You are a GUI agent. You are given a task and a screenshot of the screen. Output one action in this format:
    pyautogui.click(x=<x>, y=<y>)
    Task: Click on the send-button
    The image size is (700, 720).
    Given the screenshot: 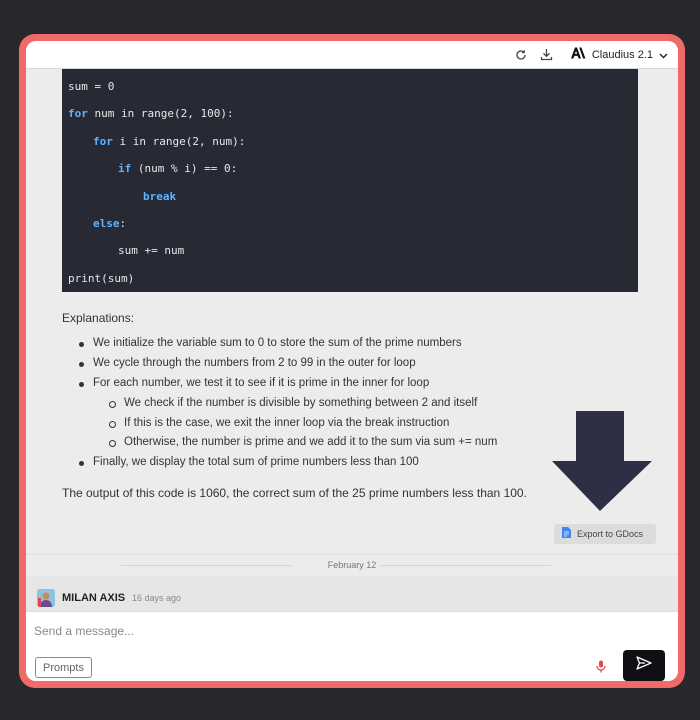 What is the action you would take?
    pyautogui.click(x=644, y=665)
    